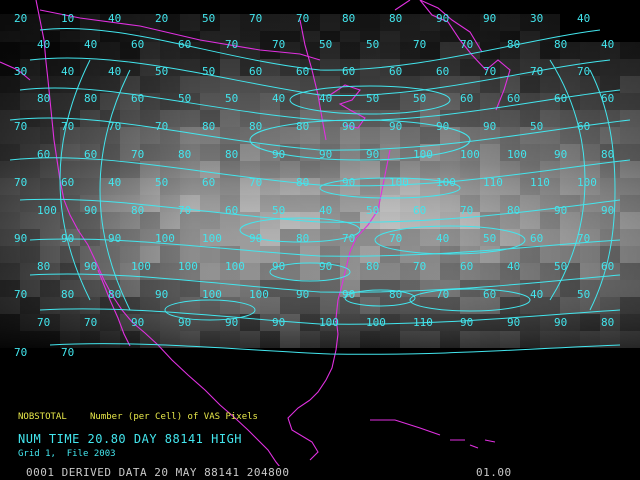  What do you see at coordinates (174, 417) in the screenshot?
I see `field-description: Number (per Cell) of VAS Pixels` at bounding box center [174, 417].